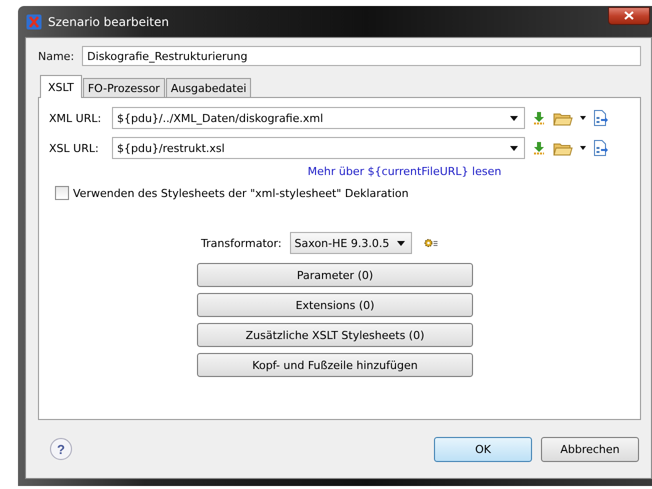 The height and width of the screenshot is (489, 652). What do you see at coordinates (335, 335) in the screenshot?
I see `action-button: Zusätzliche XSLT Stylesheets (0)` at bounding box center [335, 335].